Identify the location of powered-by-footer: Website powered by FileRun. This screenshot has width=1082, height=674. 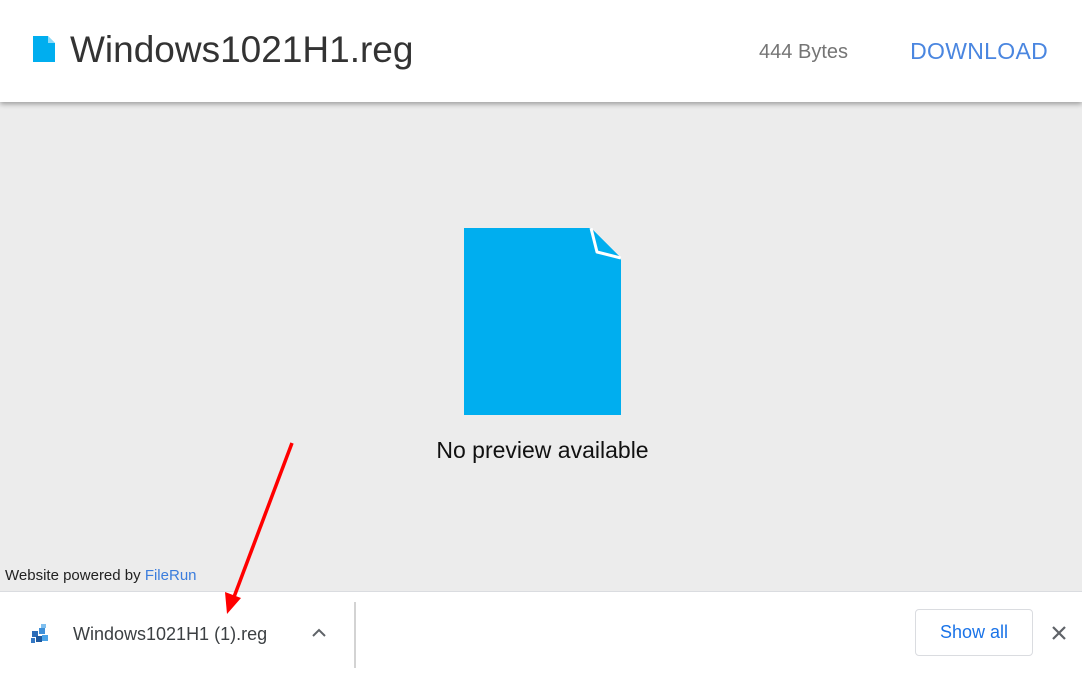
(101, 576).